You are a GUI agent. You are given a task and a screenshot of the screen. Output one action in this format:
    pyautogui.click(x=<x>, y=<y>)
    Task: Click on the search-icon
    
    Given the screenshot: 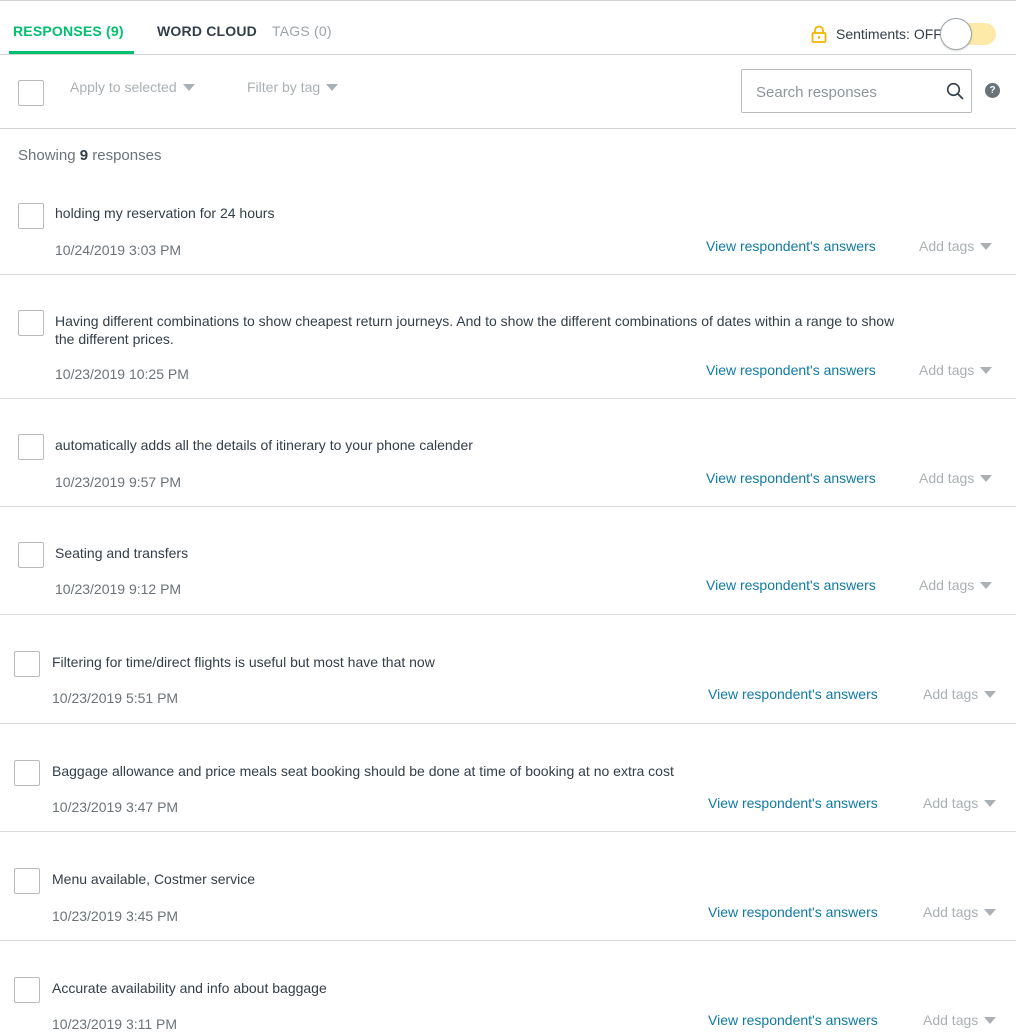 What is the action you would take?
    pyautogui.click(x=955, y=91)
    